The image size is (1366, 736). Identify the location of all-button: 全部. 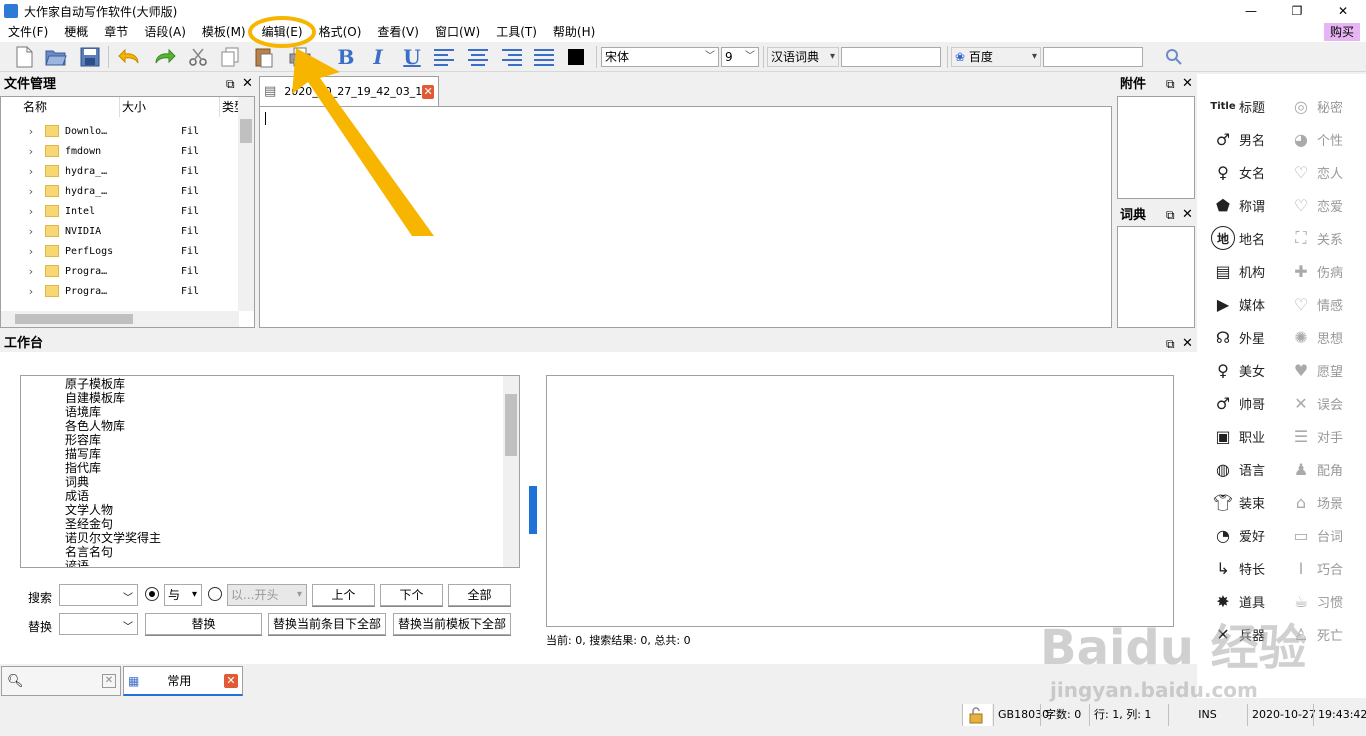
(479, 595).